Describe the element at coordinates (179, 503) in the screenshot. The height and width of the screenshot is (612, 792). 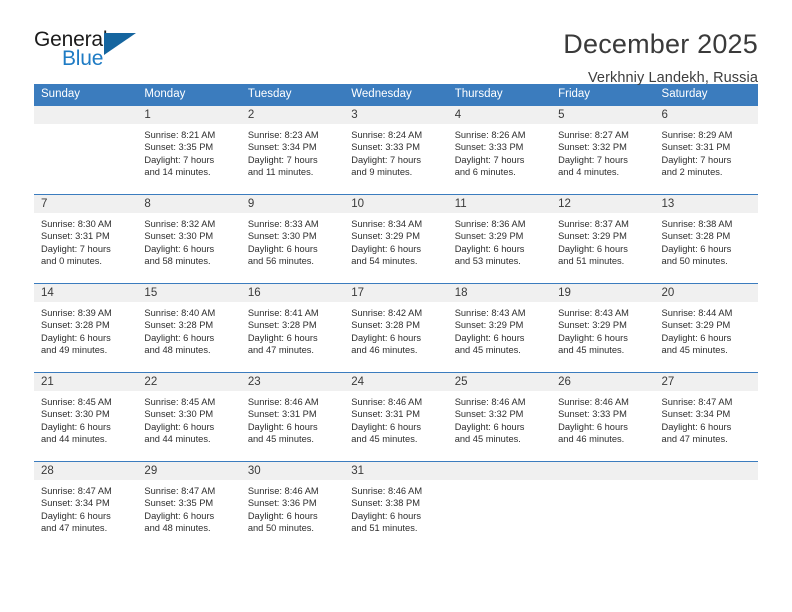
I see `sunset-text: Sunset: 3:35 PM` at that location.